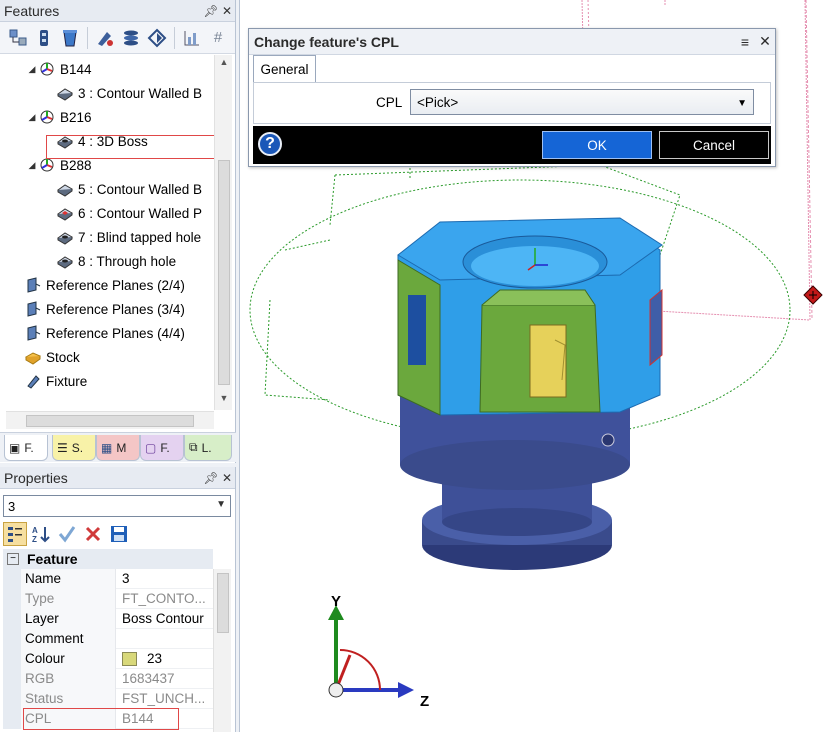 The height and width of the screenshot is (732, 833). I want to click on dialog-menu-icon: ≡, so click(745, 42).